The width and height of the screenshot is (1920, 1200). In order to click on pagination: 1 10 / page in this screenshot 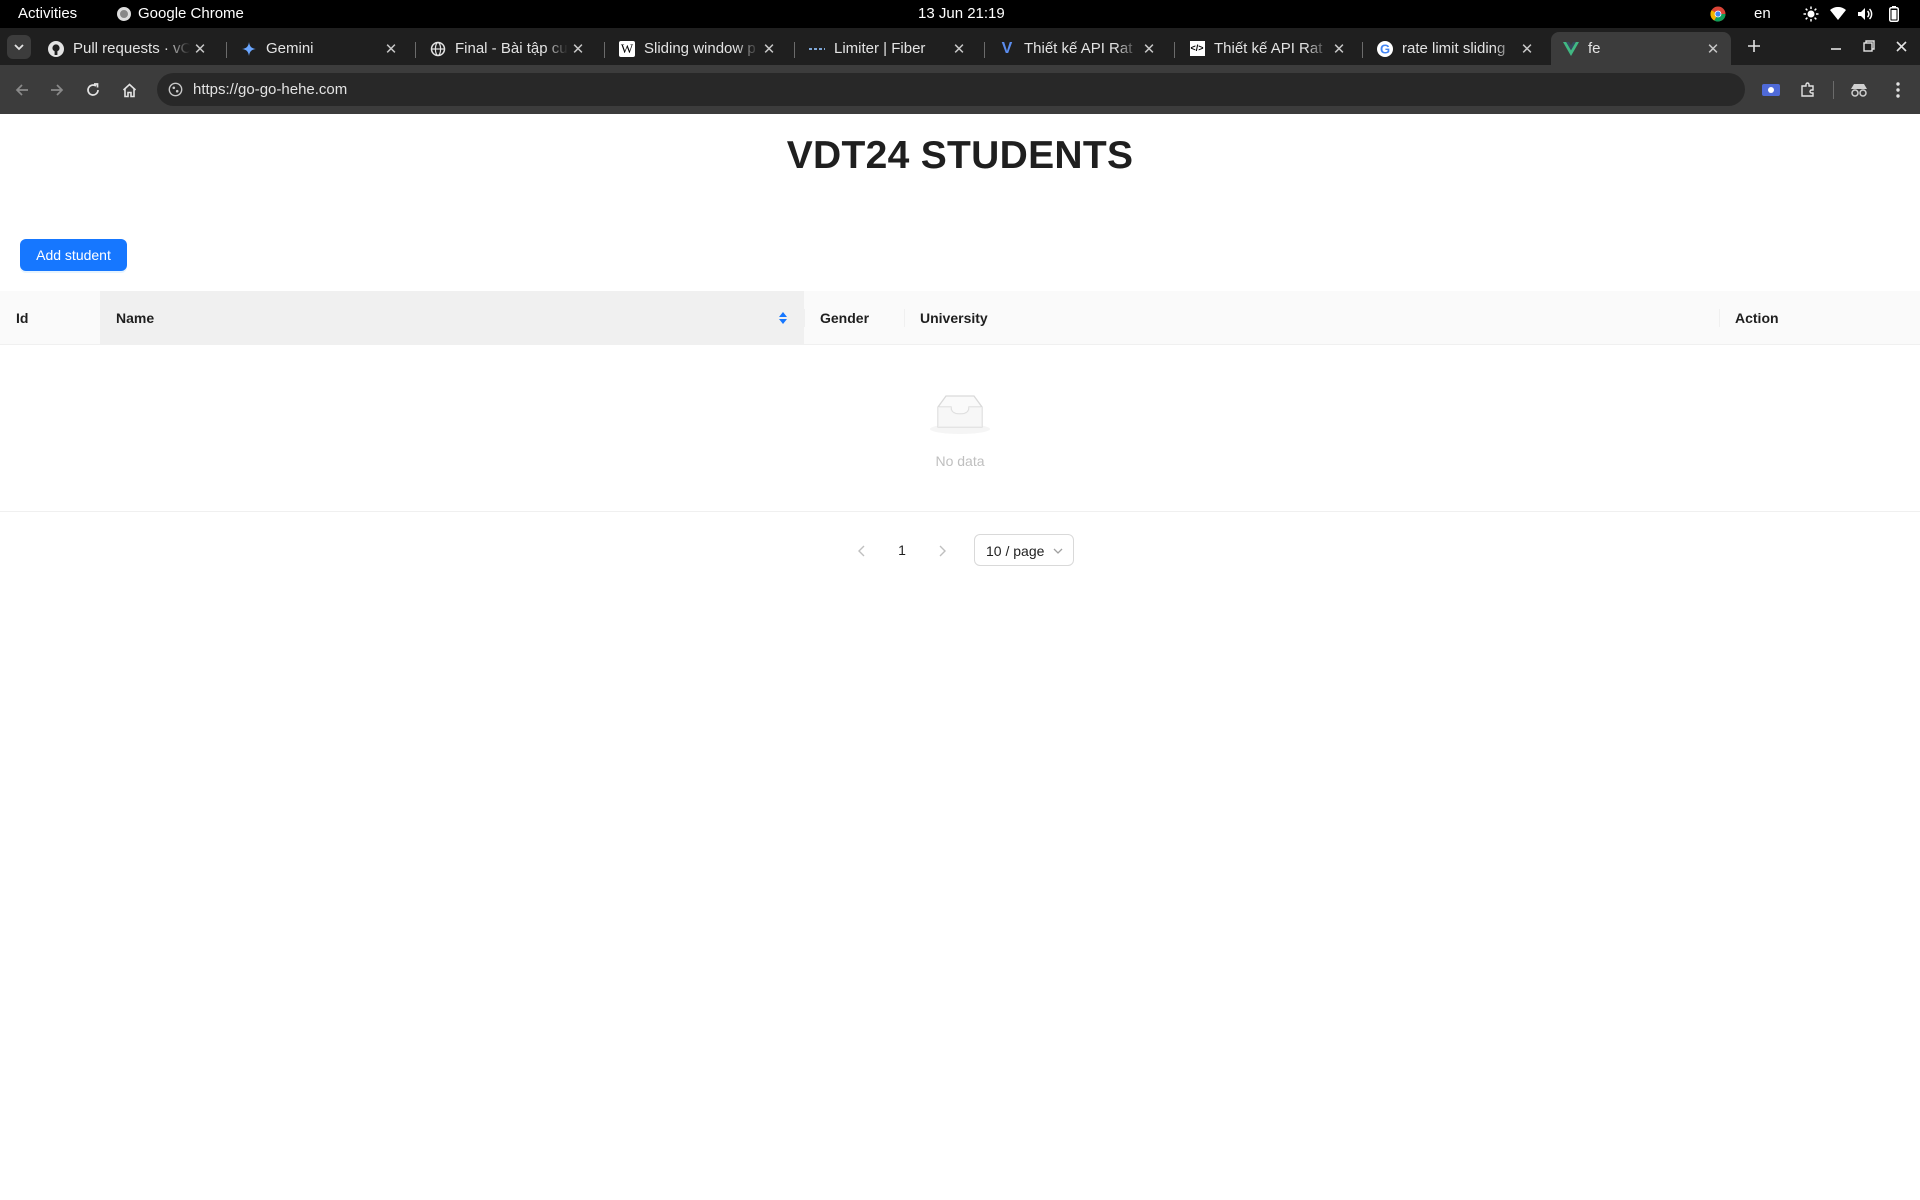, I will do `click(960, 550)`.